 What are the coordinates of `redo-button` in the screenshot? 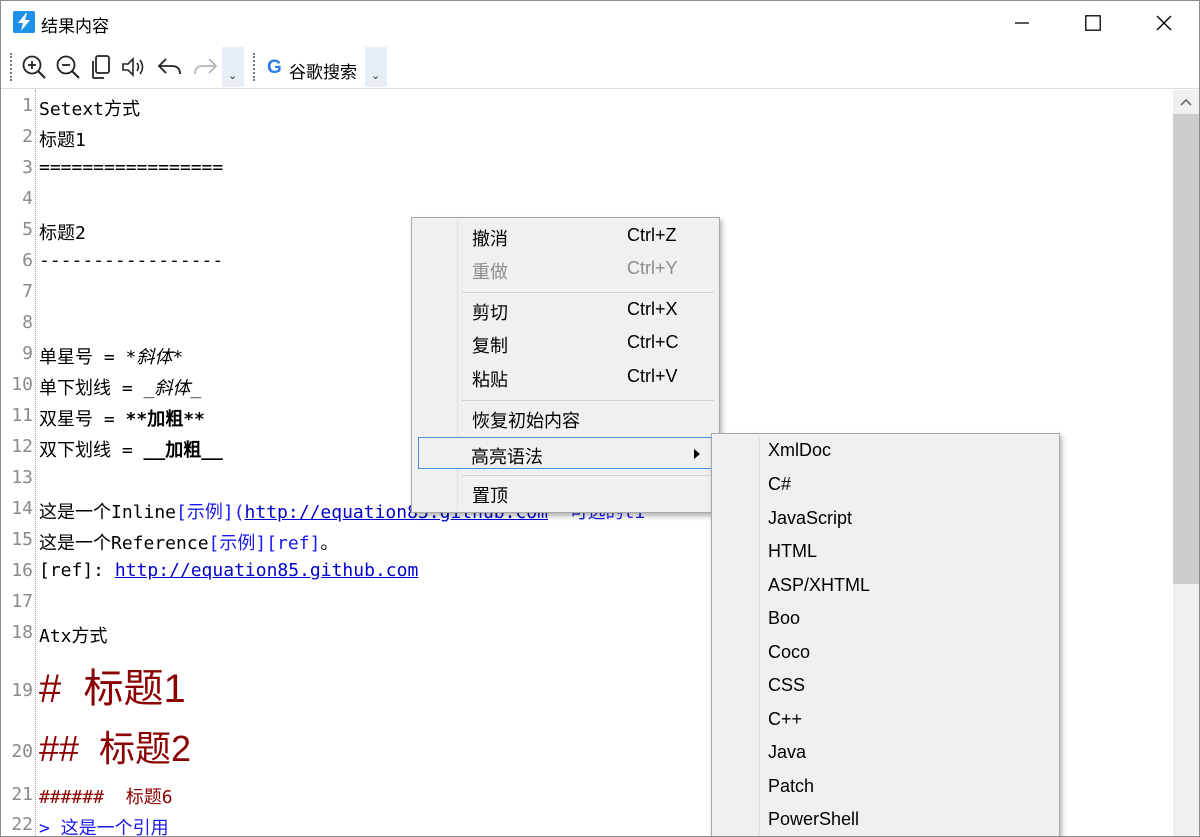 It's located at (205, 67).